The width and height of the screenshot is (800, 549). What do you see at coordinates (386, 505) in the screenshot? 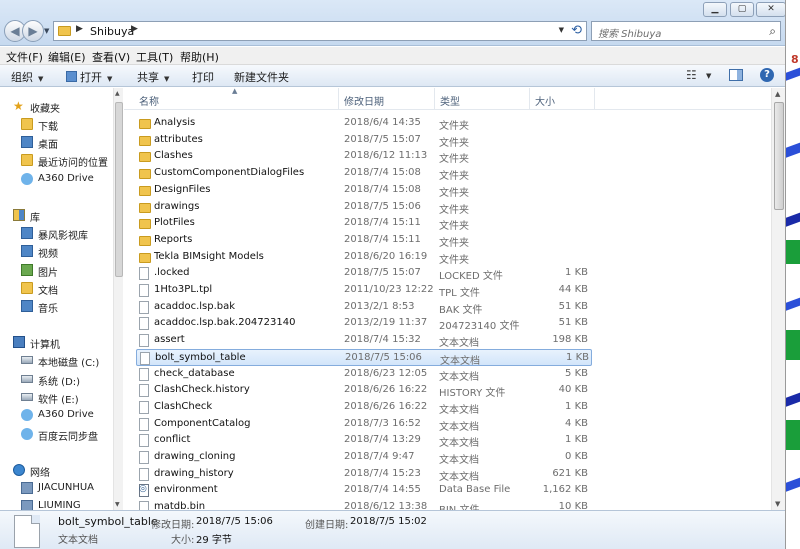
I see `file-date-modified: 2018/6/12 13:38` at bounding box center [386, 505].